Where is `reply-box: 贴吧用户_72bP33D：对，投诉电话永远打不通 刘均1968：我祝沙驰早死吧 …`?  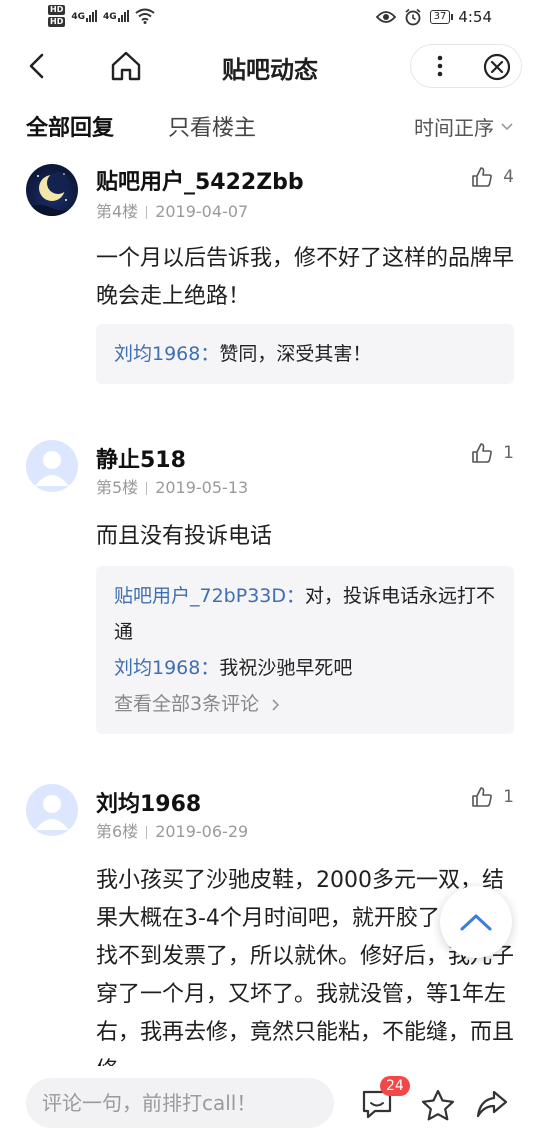
reply-box: 贴吧用户_72bP33D：对，投诉电话永远打不通 刘均1968：我祝沙驰早死吧 … is located at coordinates (305, 650).